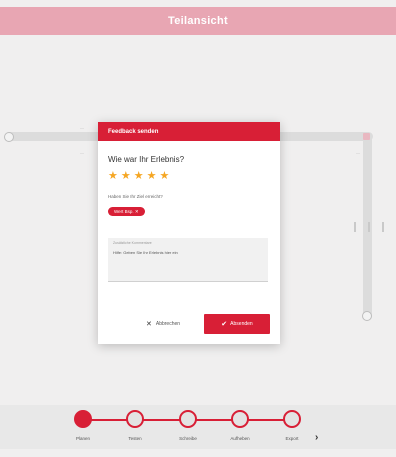 Image resolution: width=396 pixels, height=457 pixels. What do you see at coordinates (189, 131) in the screenshot?
I see `dialog-header: Feedback senden` at bounding box center [189, 131].